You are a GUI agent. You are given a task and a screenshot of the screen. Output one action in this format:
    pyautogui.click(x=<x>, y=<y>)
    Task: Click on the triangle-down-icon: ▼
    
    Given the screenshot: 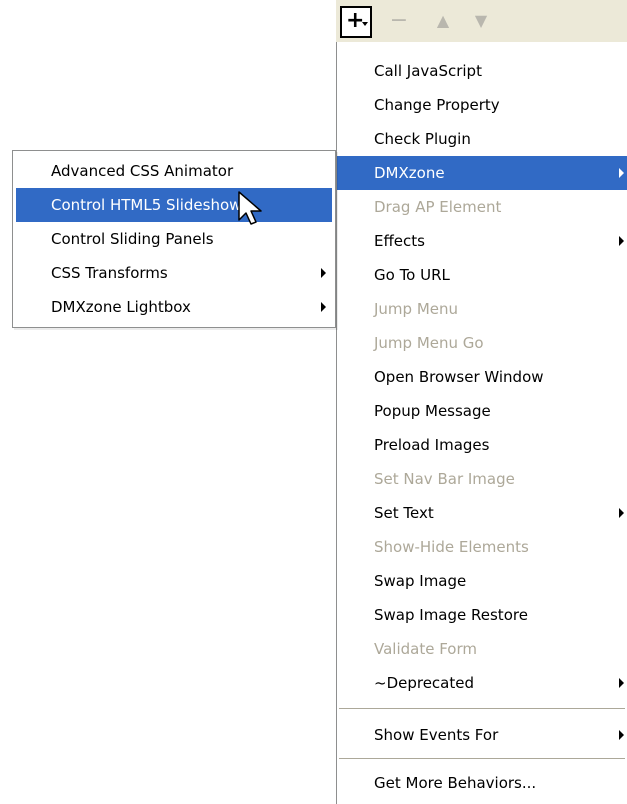 What is the action you would take?
    pyautogui.click(x=481, y=20)
    